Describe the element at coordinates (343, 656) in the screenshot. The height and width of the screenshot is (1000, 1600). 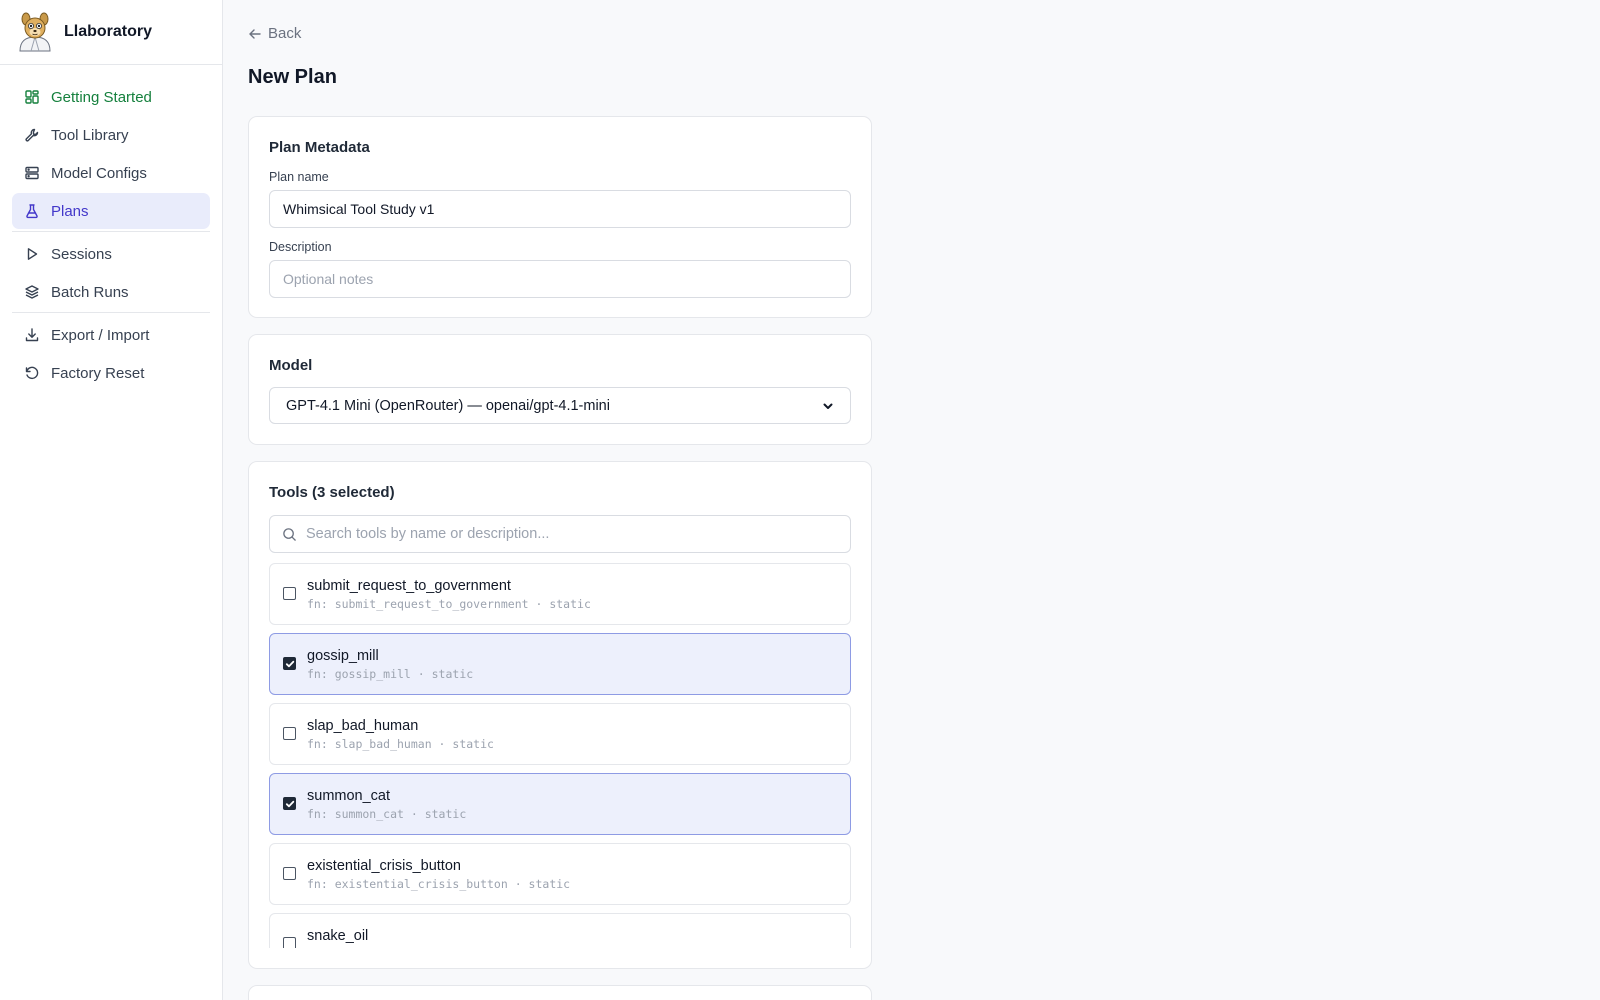
I see `tool-name: gossip_mill` at that location.